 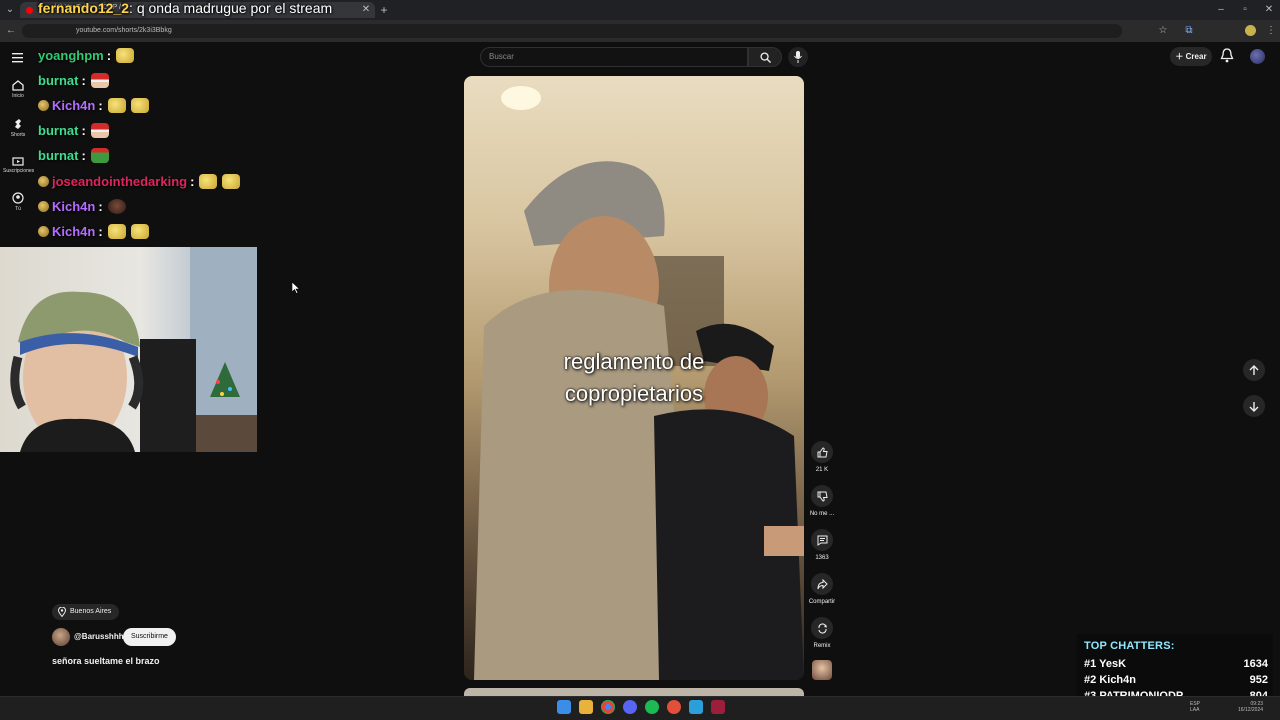 I want to click on comment-count: 1363, so click(x=822, y=558).